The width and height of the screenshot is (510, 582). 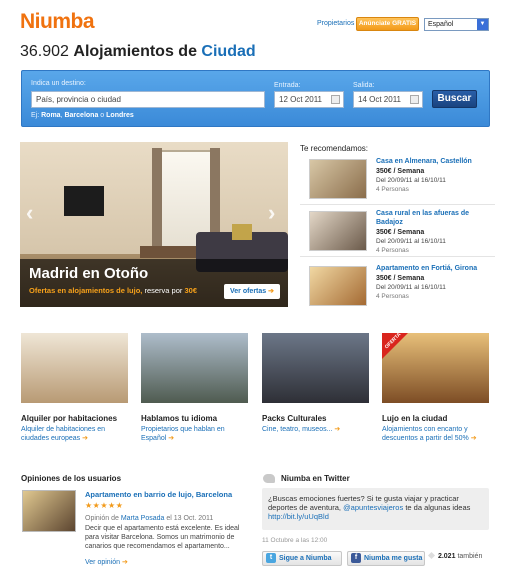 I want to click on hero-image-table, so click(x=170, y=252).